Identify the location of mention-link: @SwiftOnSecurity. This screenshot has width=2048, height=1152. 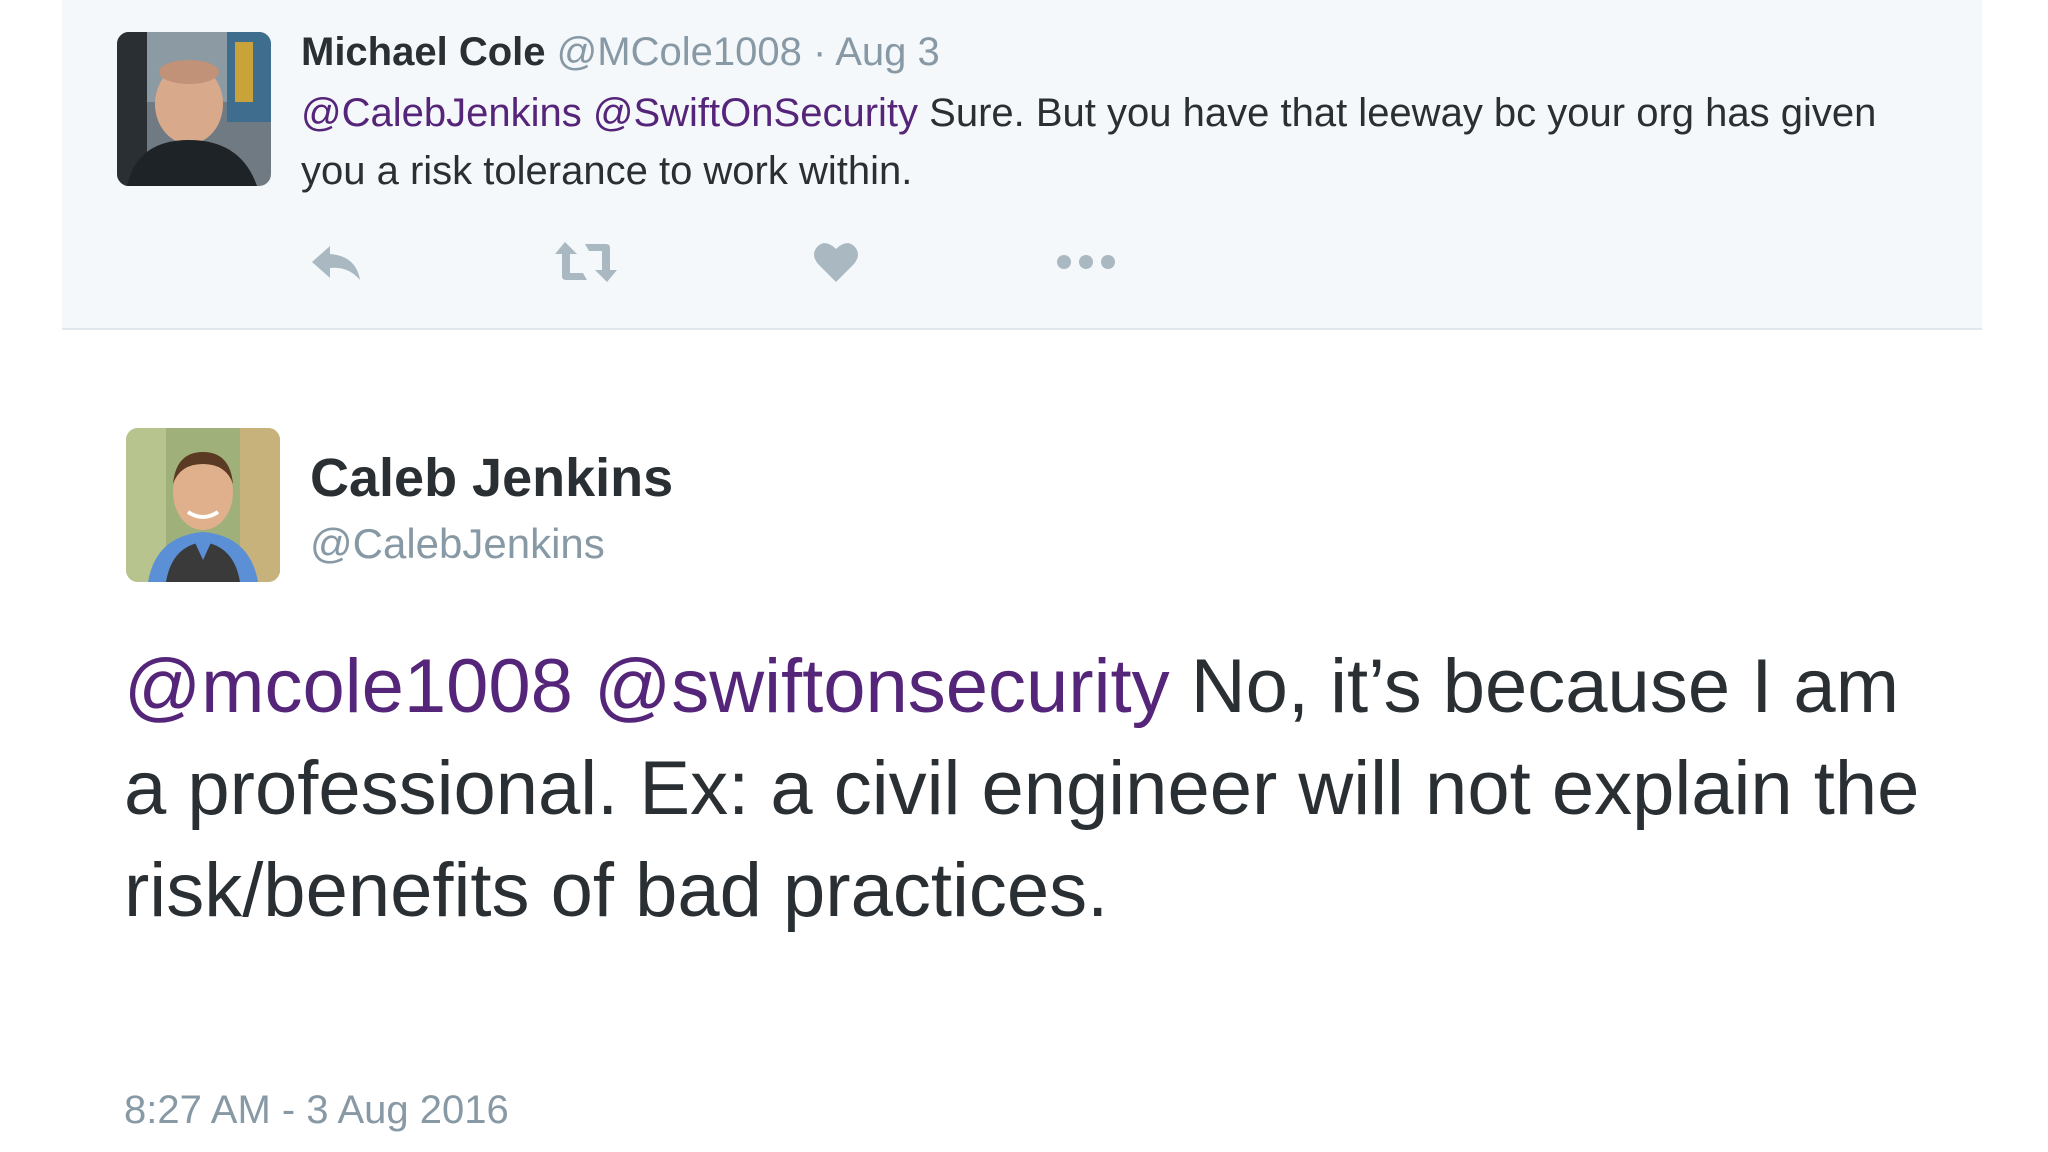
(755, 113).